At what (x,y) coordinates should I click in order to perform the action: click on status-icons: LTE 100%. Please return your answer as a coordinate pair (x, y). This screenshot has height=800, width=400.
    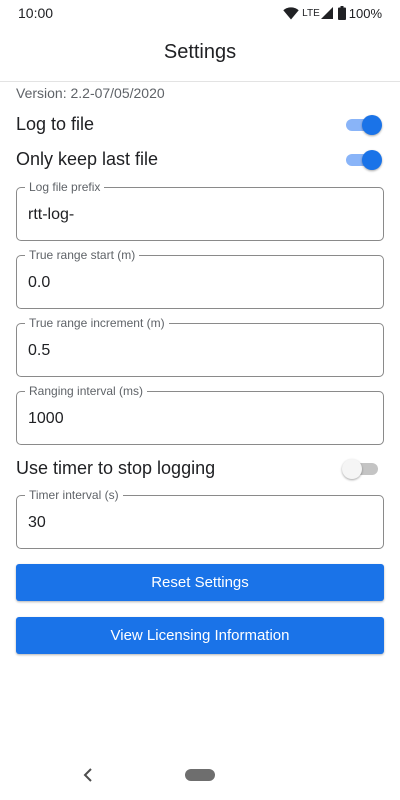
    Looking at the image, I should click on (332, 13).